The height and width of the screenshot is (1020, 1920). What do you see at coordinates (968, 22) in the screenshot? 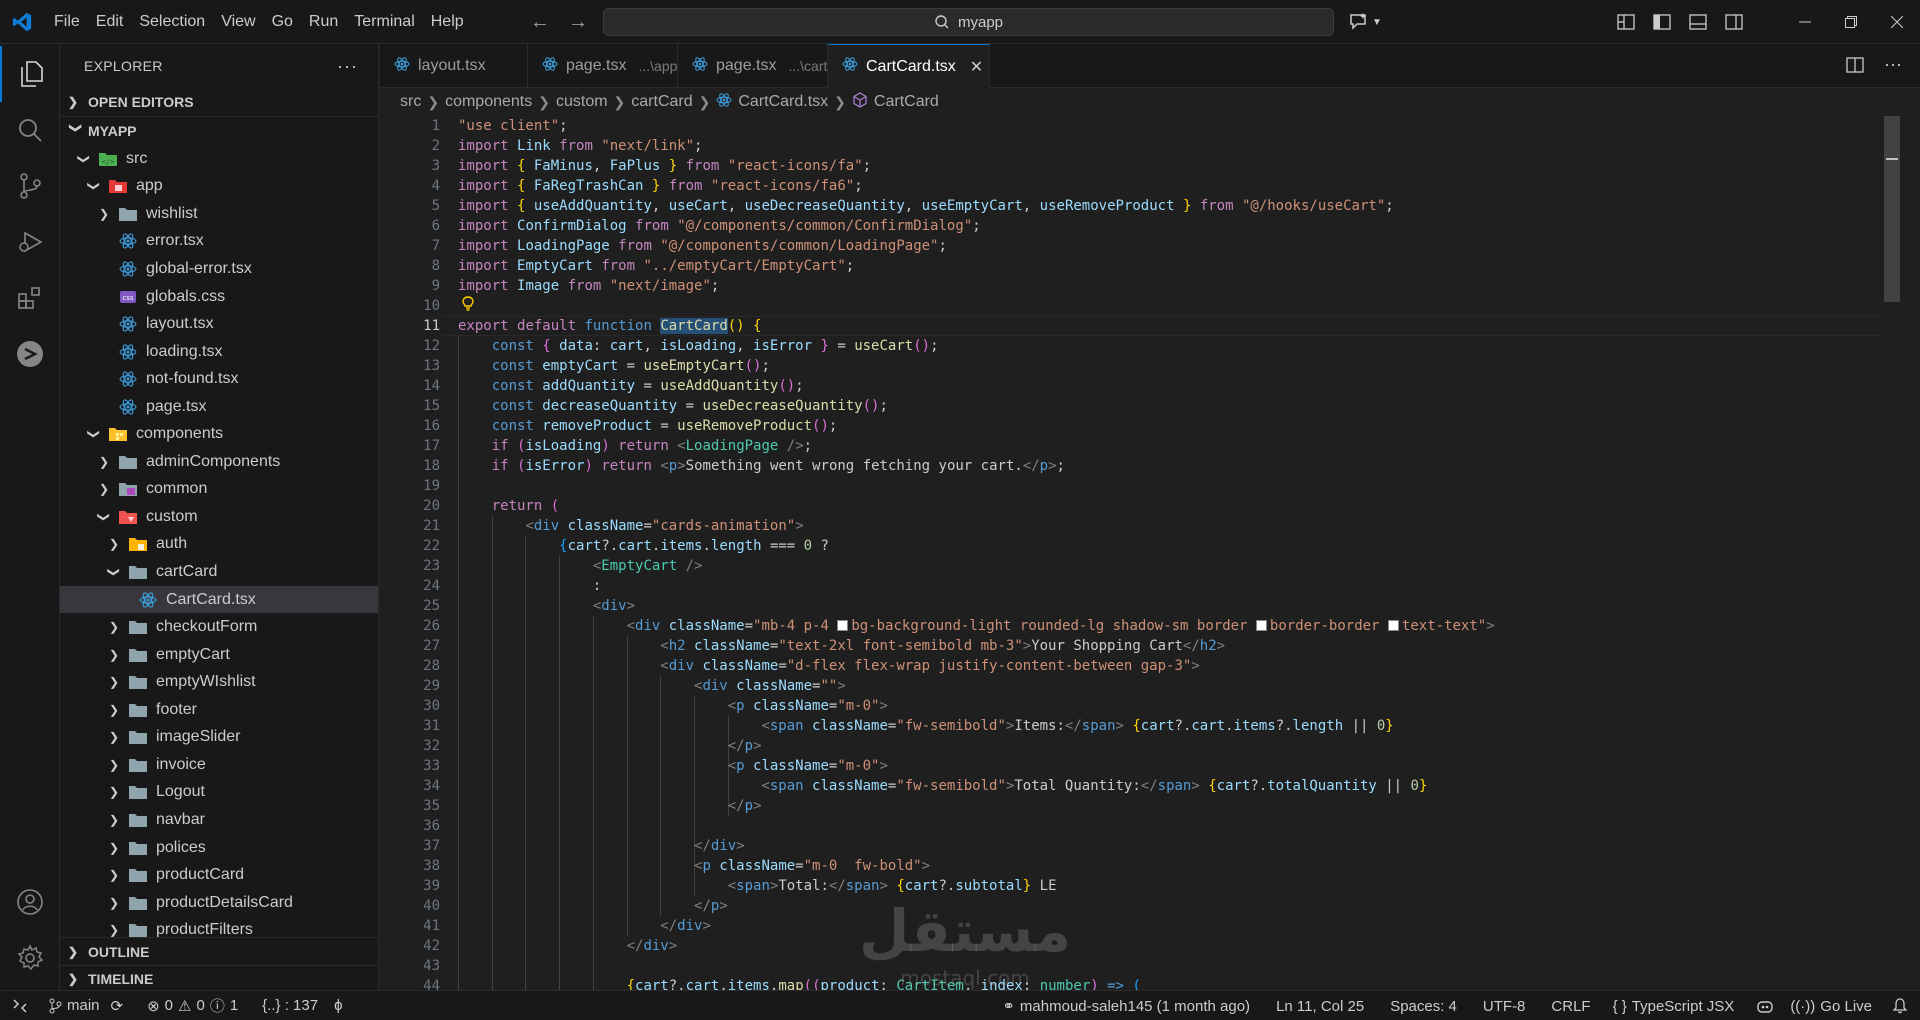
I see `command-center-search: myapp` at bounding box center [968, 22].